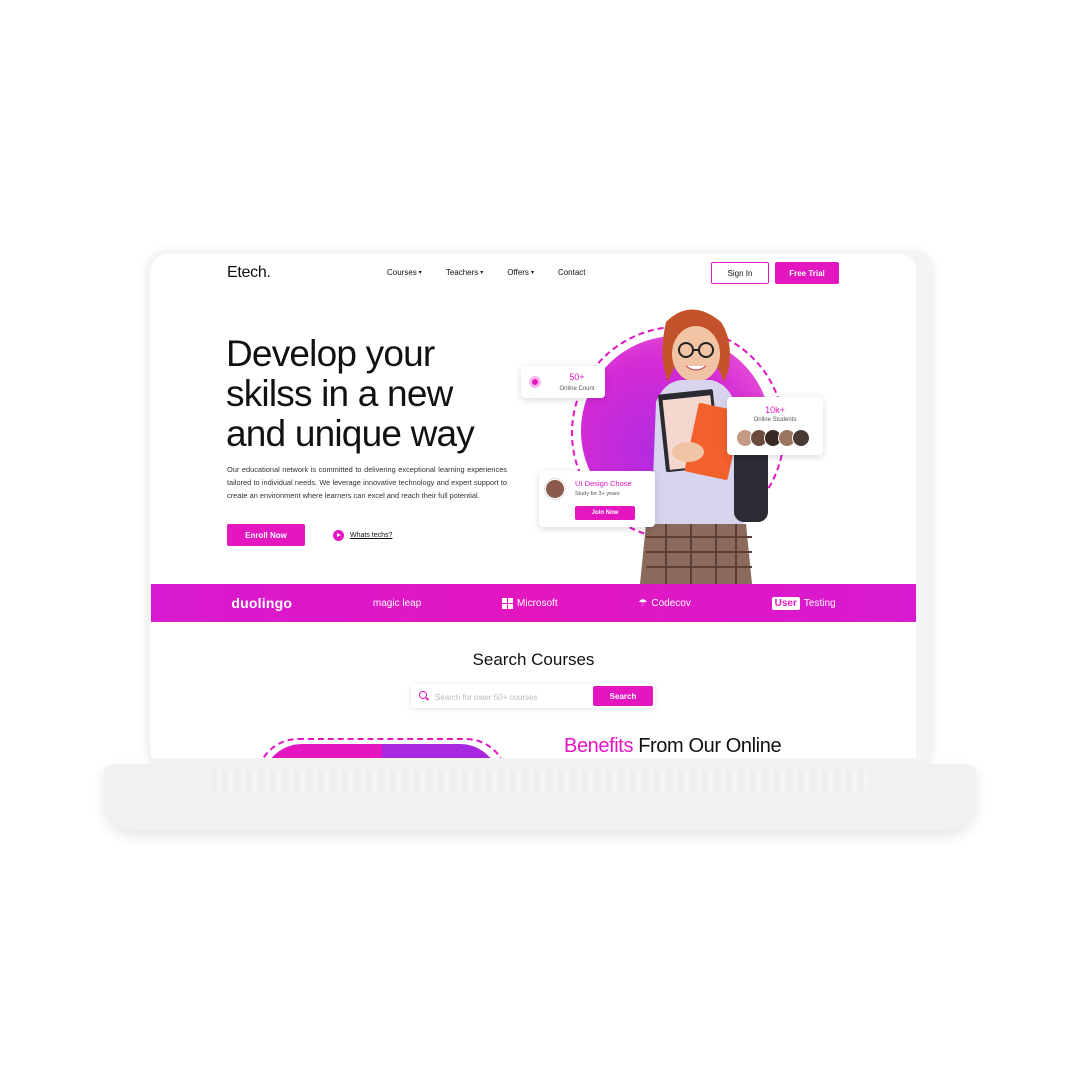  Describe the element at coordinates (249, 273) in the screenshot. I see `site-logo: Etech.` at that location.